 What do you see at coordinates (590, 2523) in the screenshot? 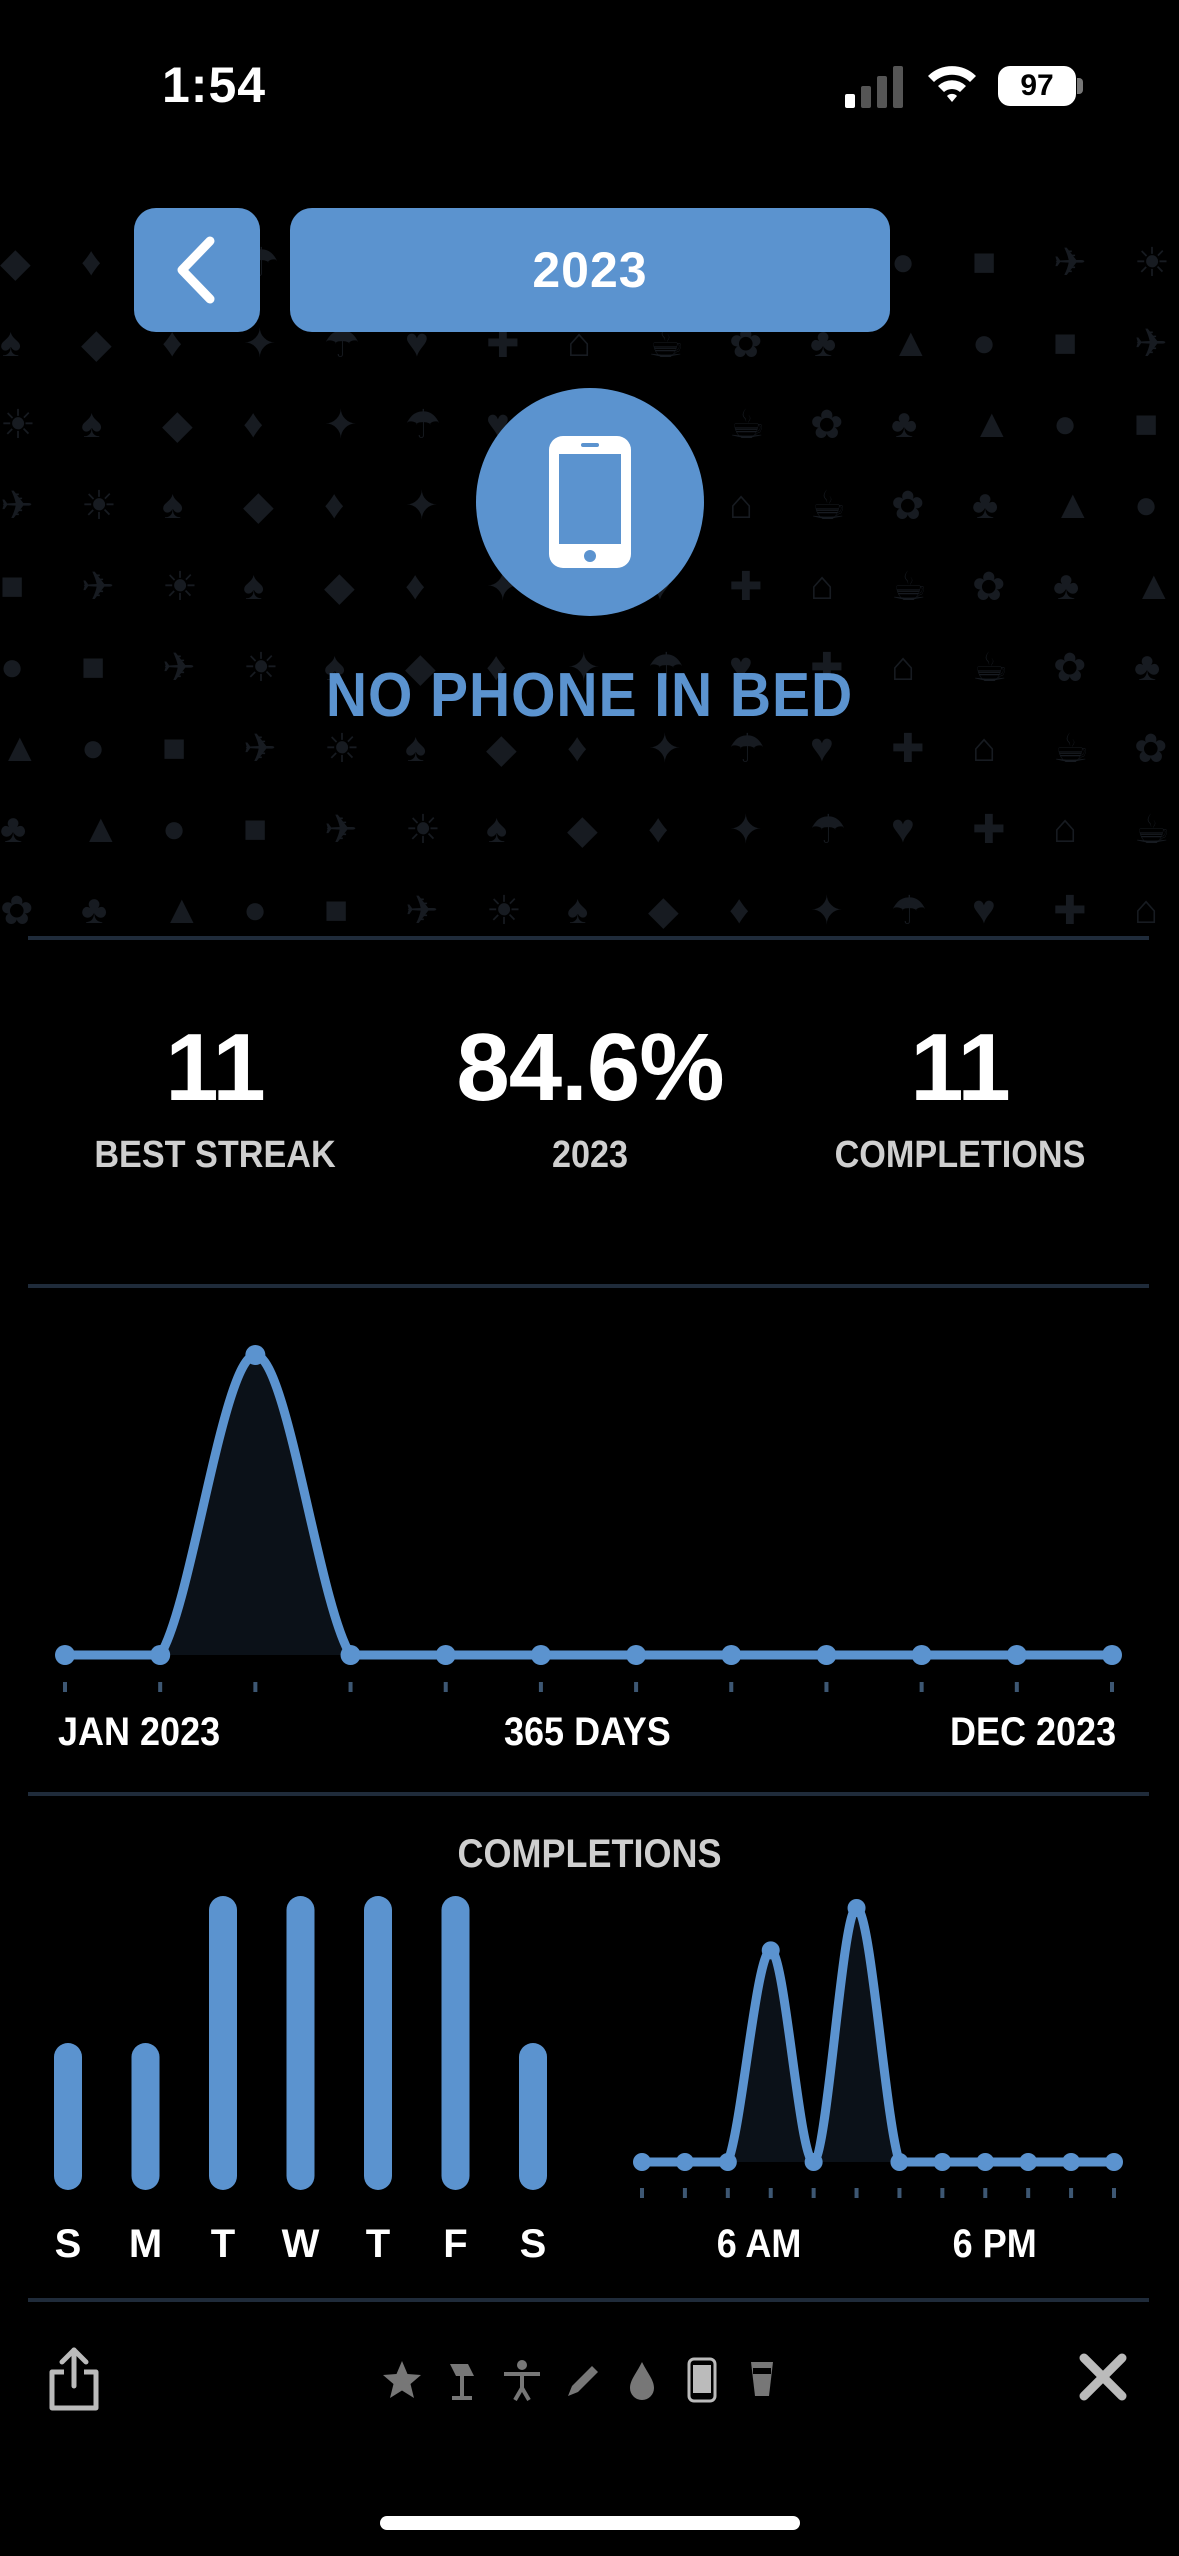
I see `home-indicator` at bounding box center [590, 2523].